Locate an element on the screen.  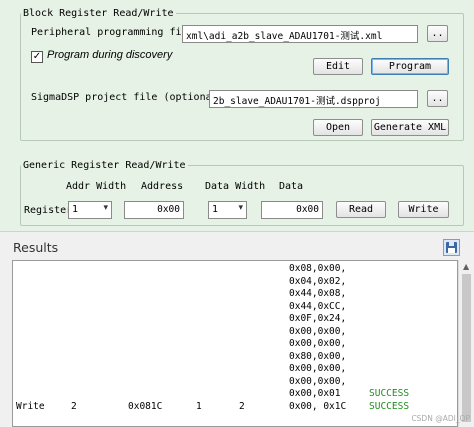
data-width-select: 1 ▾ is located at coordinates (227, 210).